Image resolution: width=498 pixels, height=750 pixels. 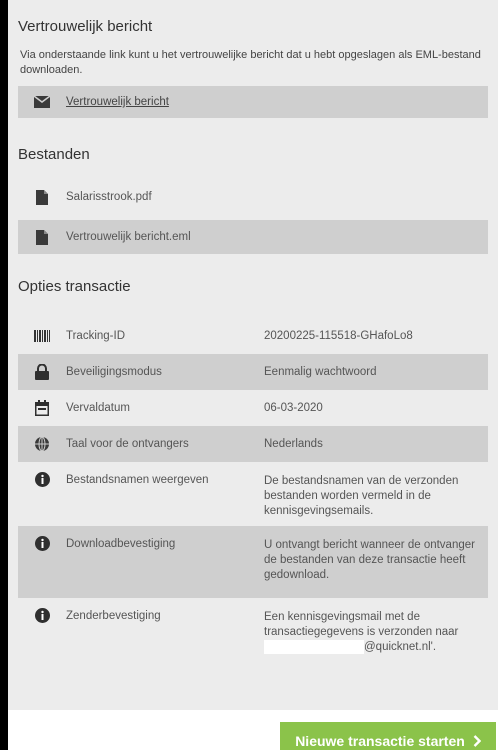 What do you see at coordinates (98, 408) in the screenshot?
I see `option-label: Vervaldatum` at bounding box center [98, 408].